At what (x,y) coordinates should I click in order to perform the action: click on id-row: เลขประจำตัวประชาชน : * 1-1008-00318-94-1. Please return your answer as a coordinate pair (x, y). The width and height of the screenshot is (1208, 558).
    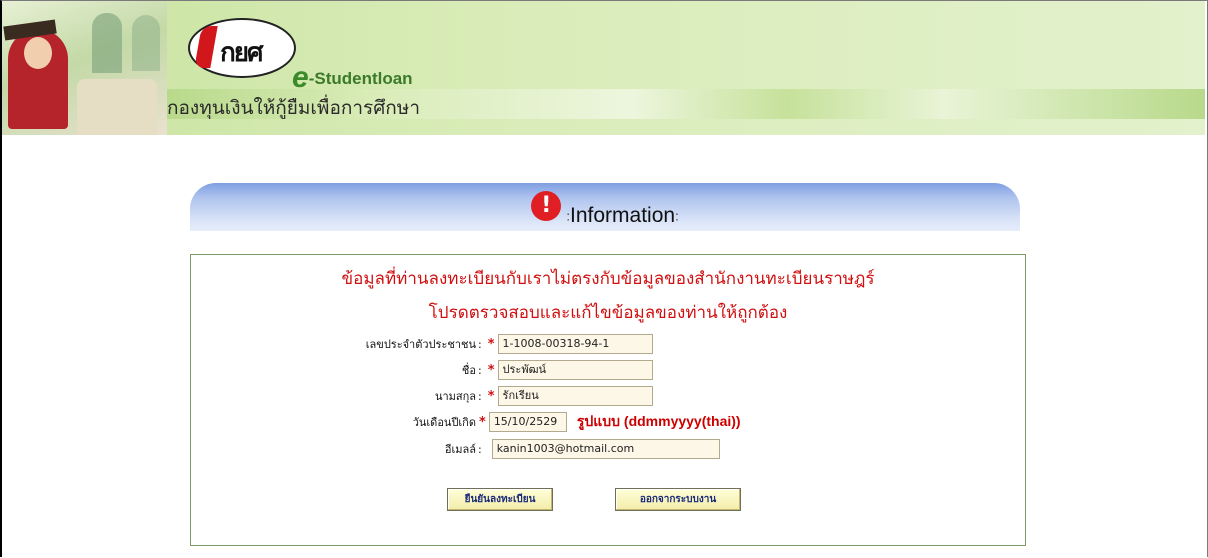
    Looking at the image, I should click on (422, 344).